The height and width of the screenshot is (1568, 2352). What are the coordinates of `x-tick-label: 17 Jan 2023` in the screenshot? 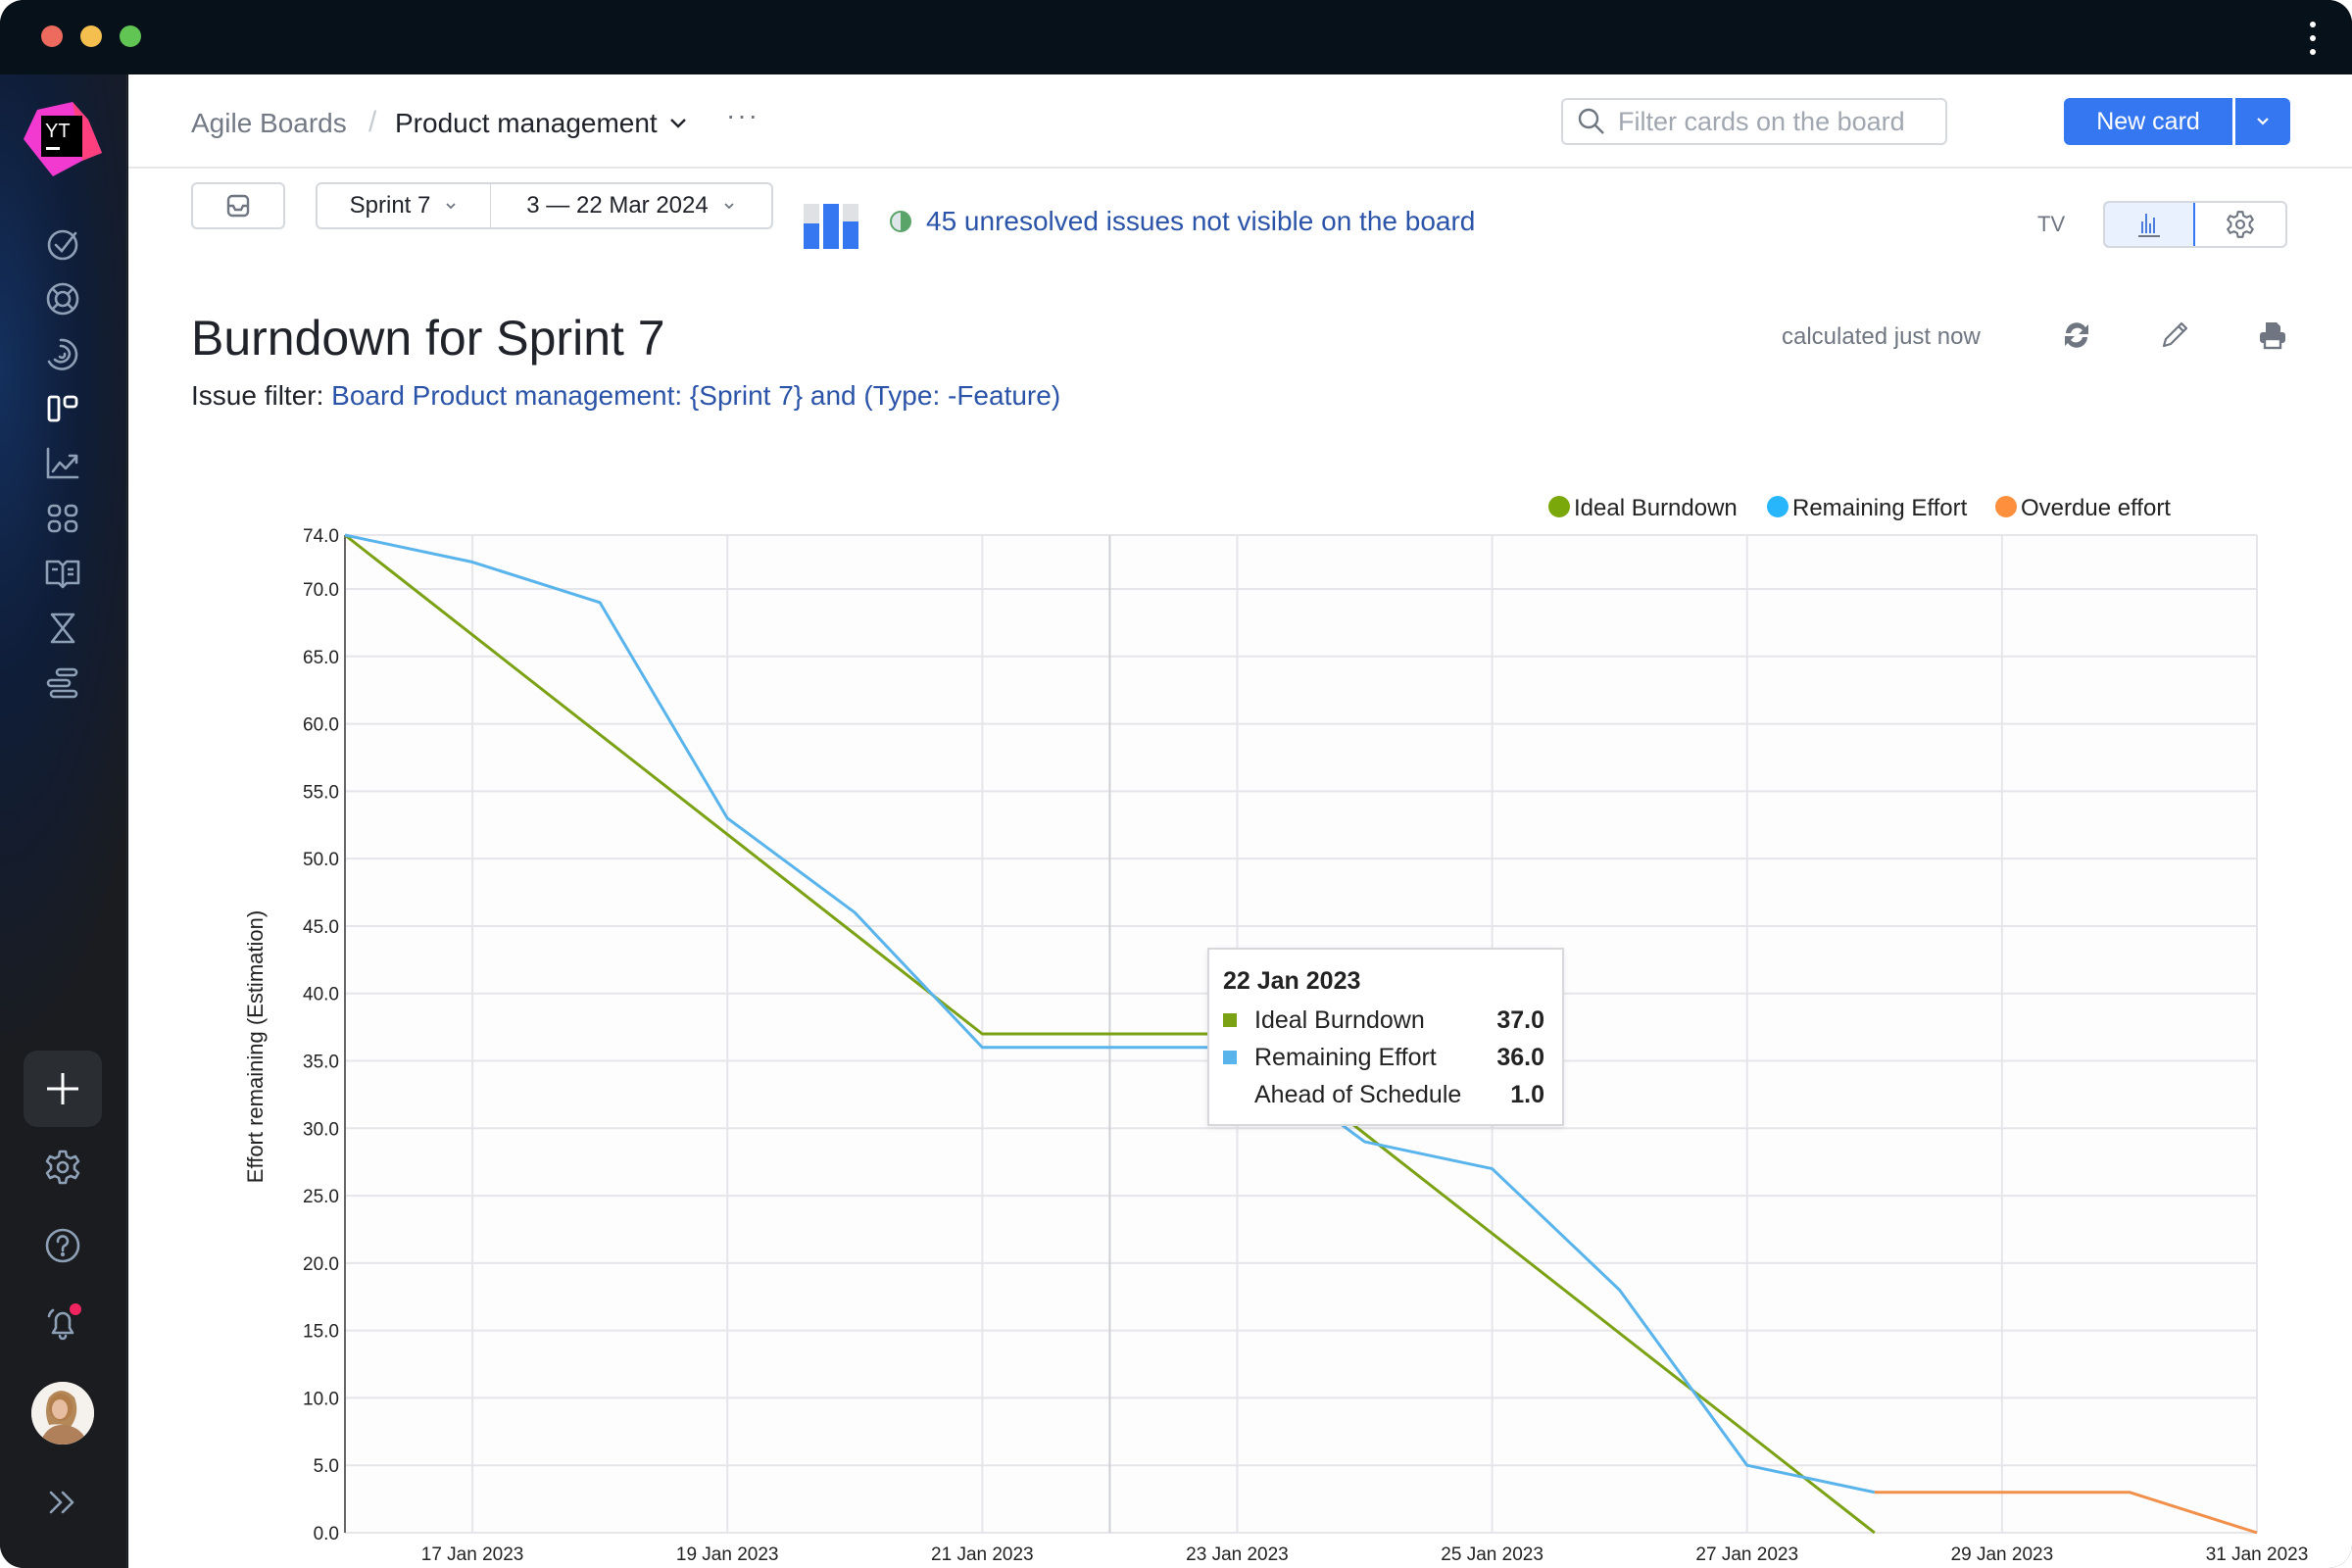 It's located at (472, 1554).